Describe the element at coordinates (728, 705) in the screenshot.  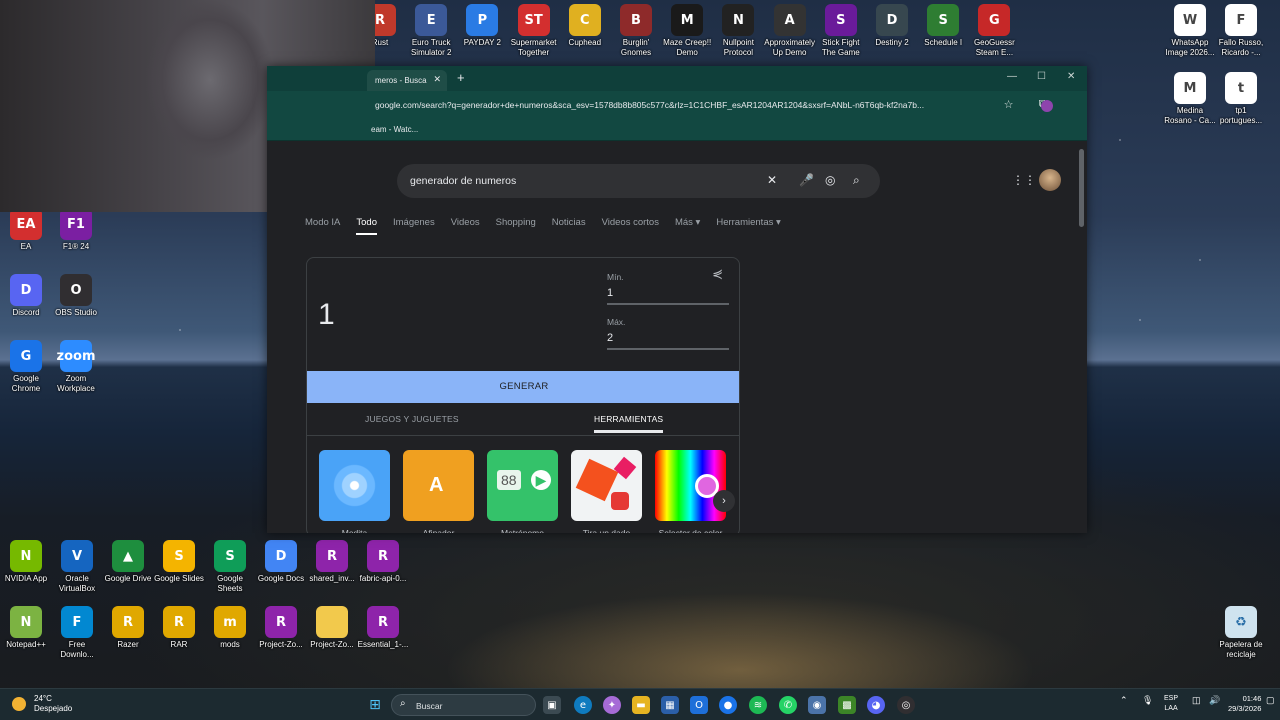
I see `chrome-icon: ●` at that location.